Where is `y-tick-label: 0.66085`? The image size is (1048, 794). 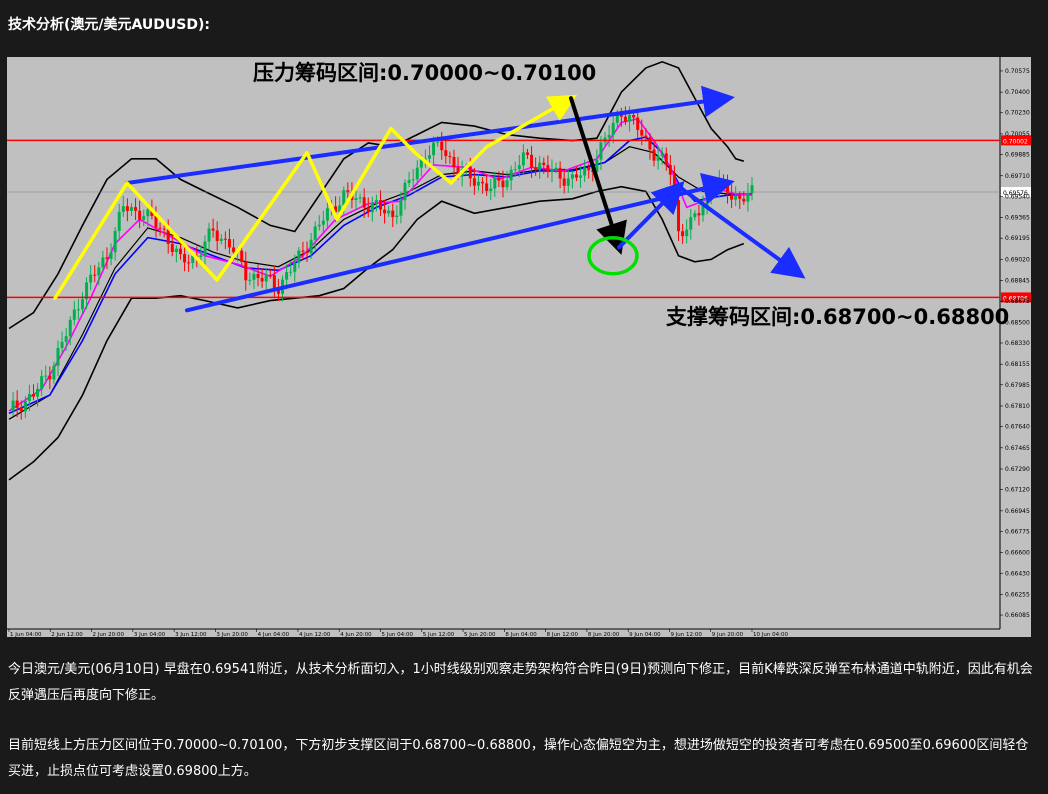 y-tick-label: 0.66085 is located at coordinates (1017, 615).